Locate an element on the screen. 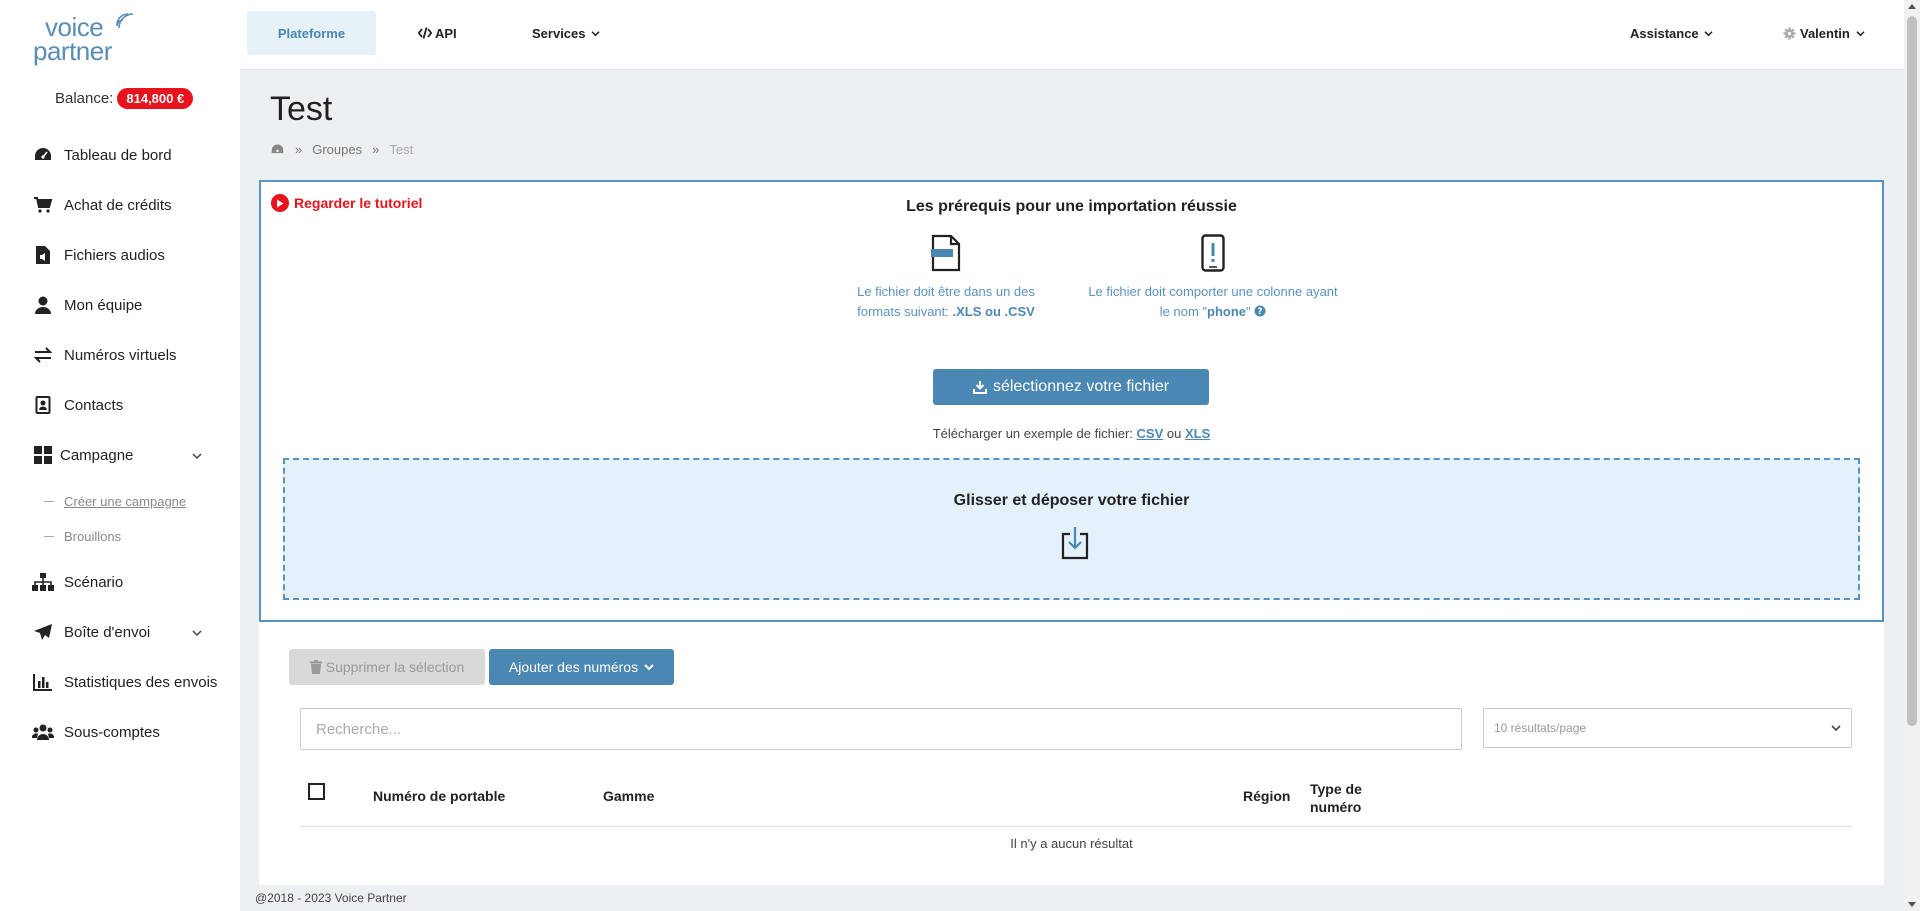 The width and height of the screenshot is (1920, 911). nav-api: API is located at coordinates (437, 33).